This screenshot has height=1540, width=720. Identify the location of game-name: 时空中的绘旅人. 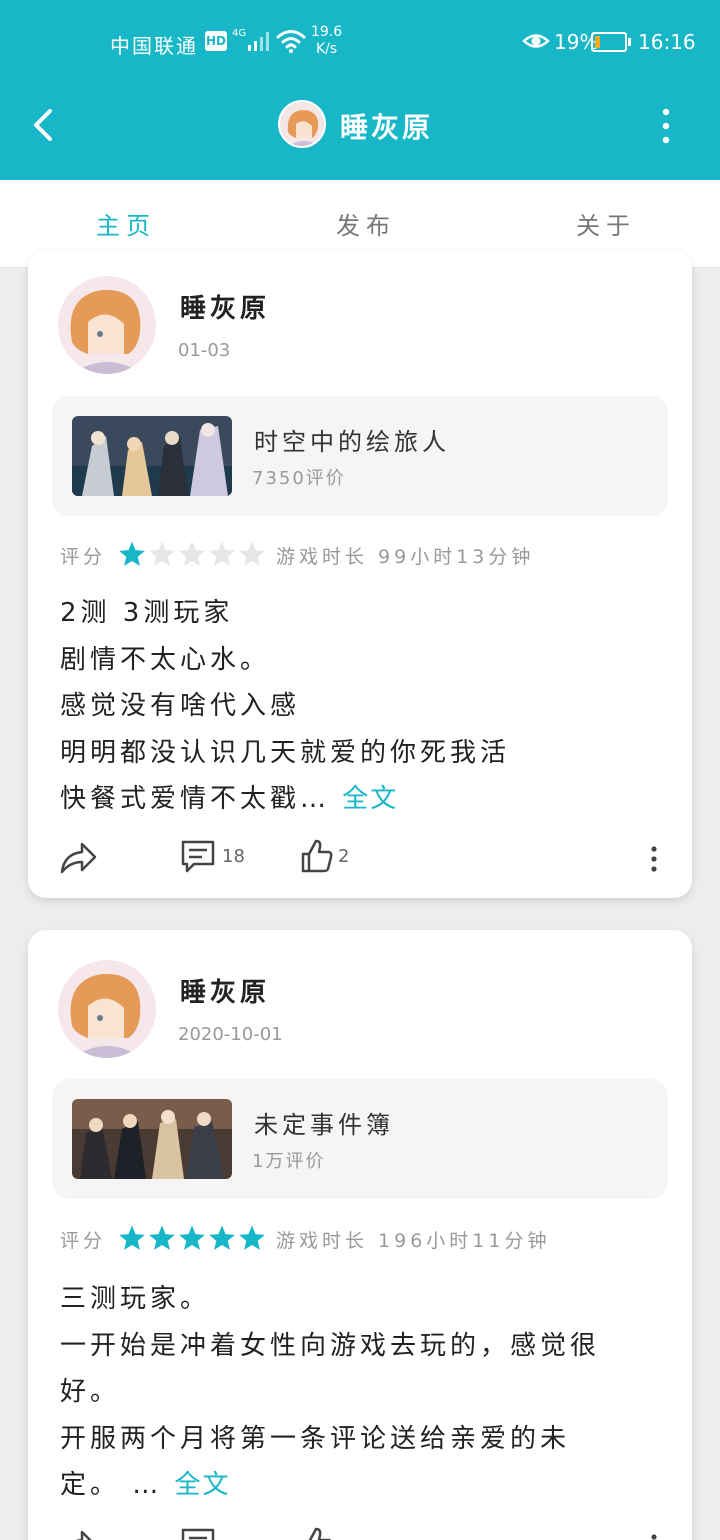
(352, 442).